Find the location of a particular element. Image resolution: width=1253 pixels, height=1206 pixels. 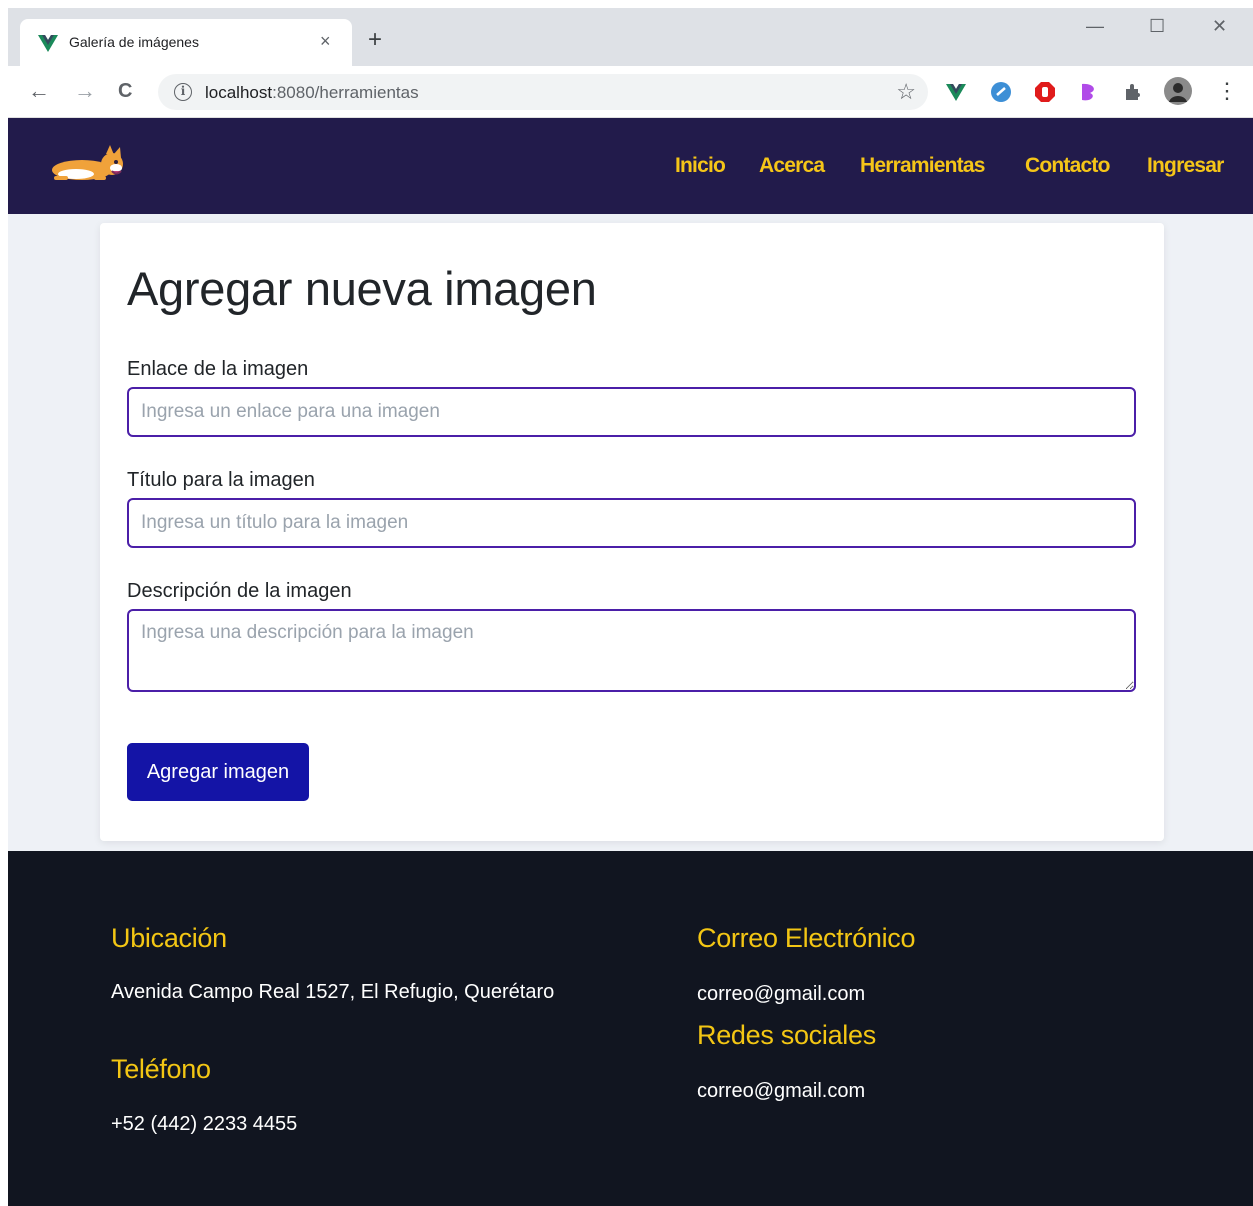

url-text: localhost:8080/herramientas is located at coordinates (312, 93).